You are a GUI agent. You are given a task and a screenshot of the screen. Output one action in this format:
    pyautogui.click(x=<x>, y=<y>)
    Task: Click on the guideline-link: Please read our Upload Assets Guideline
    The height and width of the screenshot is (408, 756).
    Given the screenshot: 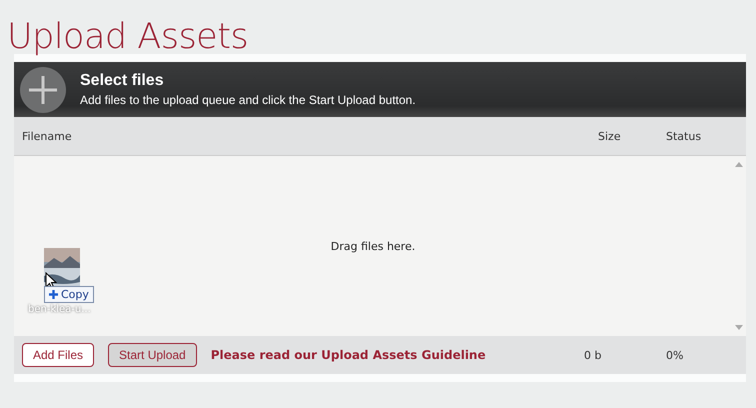 What is the action you would take?
    pyautogui.click(x=390, y=355)
    